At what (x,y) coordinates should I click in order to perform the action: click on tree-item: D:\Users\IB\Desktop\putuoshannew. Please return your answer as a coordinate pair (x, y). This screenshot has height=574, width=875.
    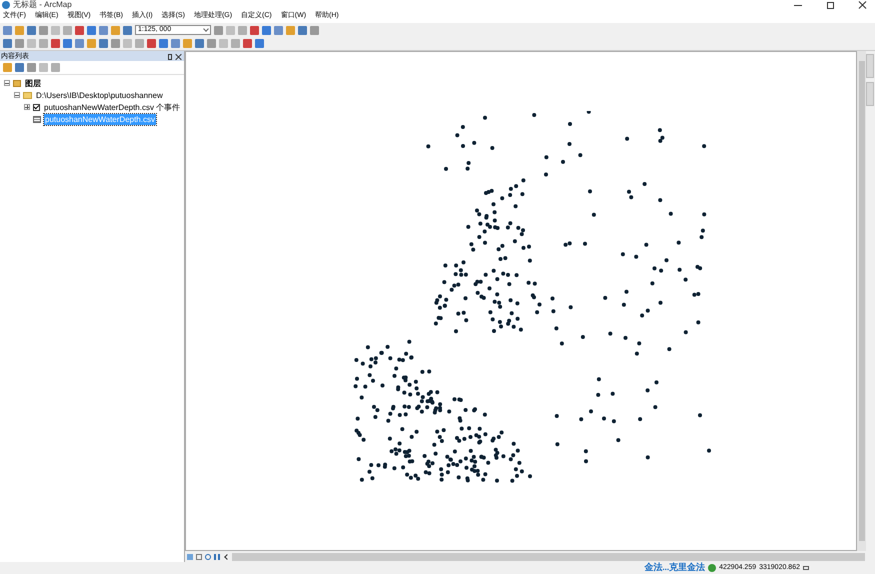
    Looking at the image, I should click on (99, 95).